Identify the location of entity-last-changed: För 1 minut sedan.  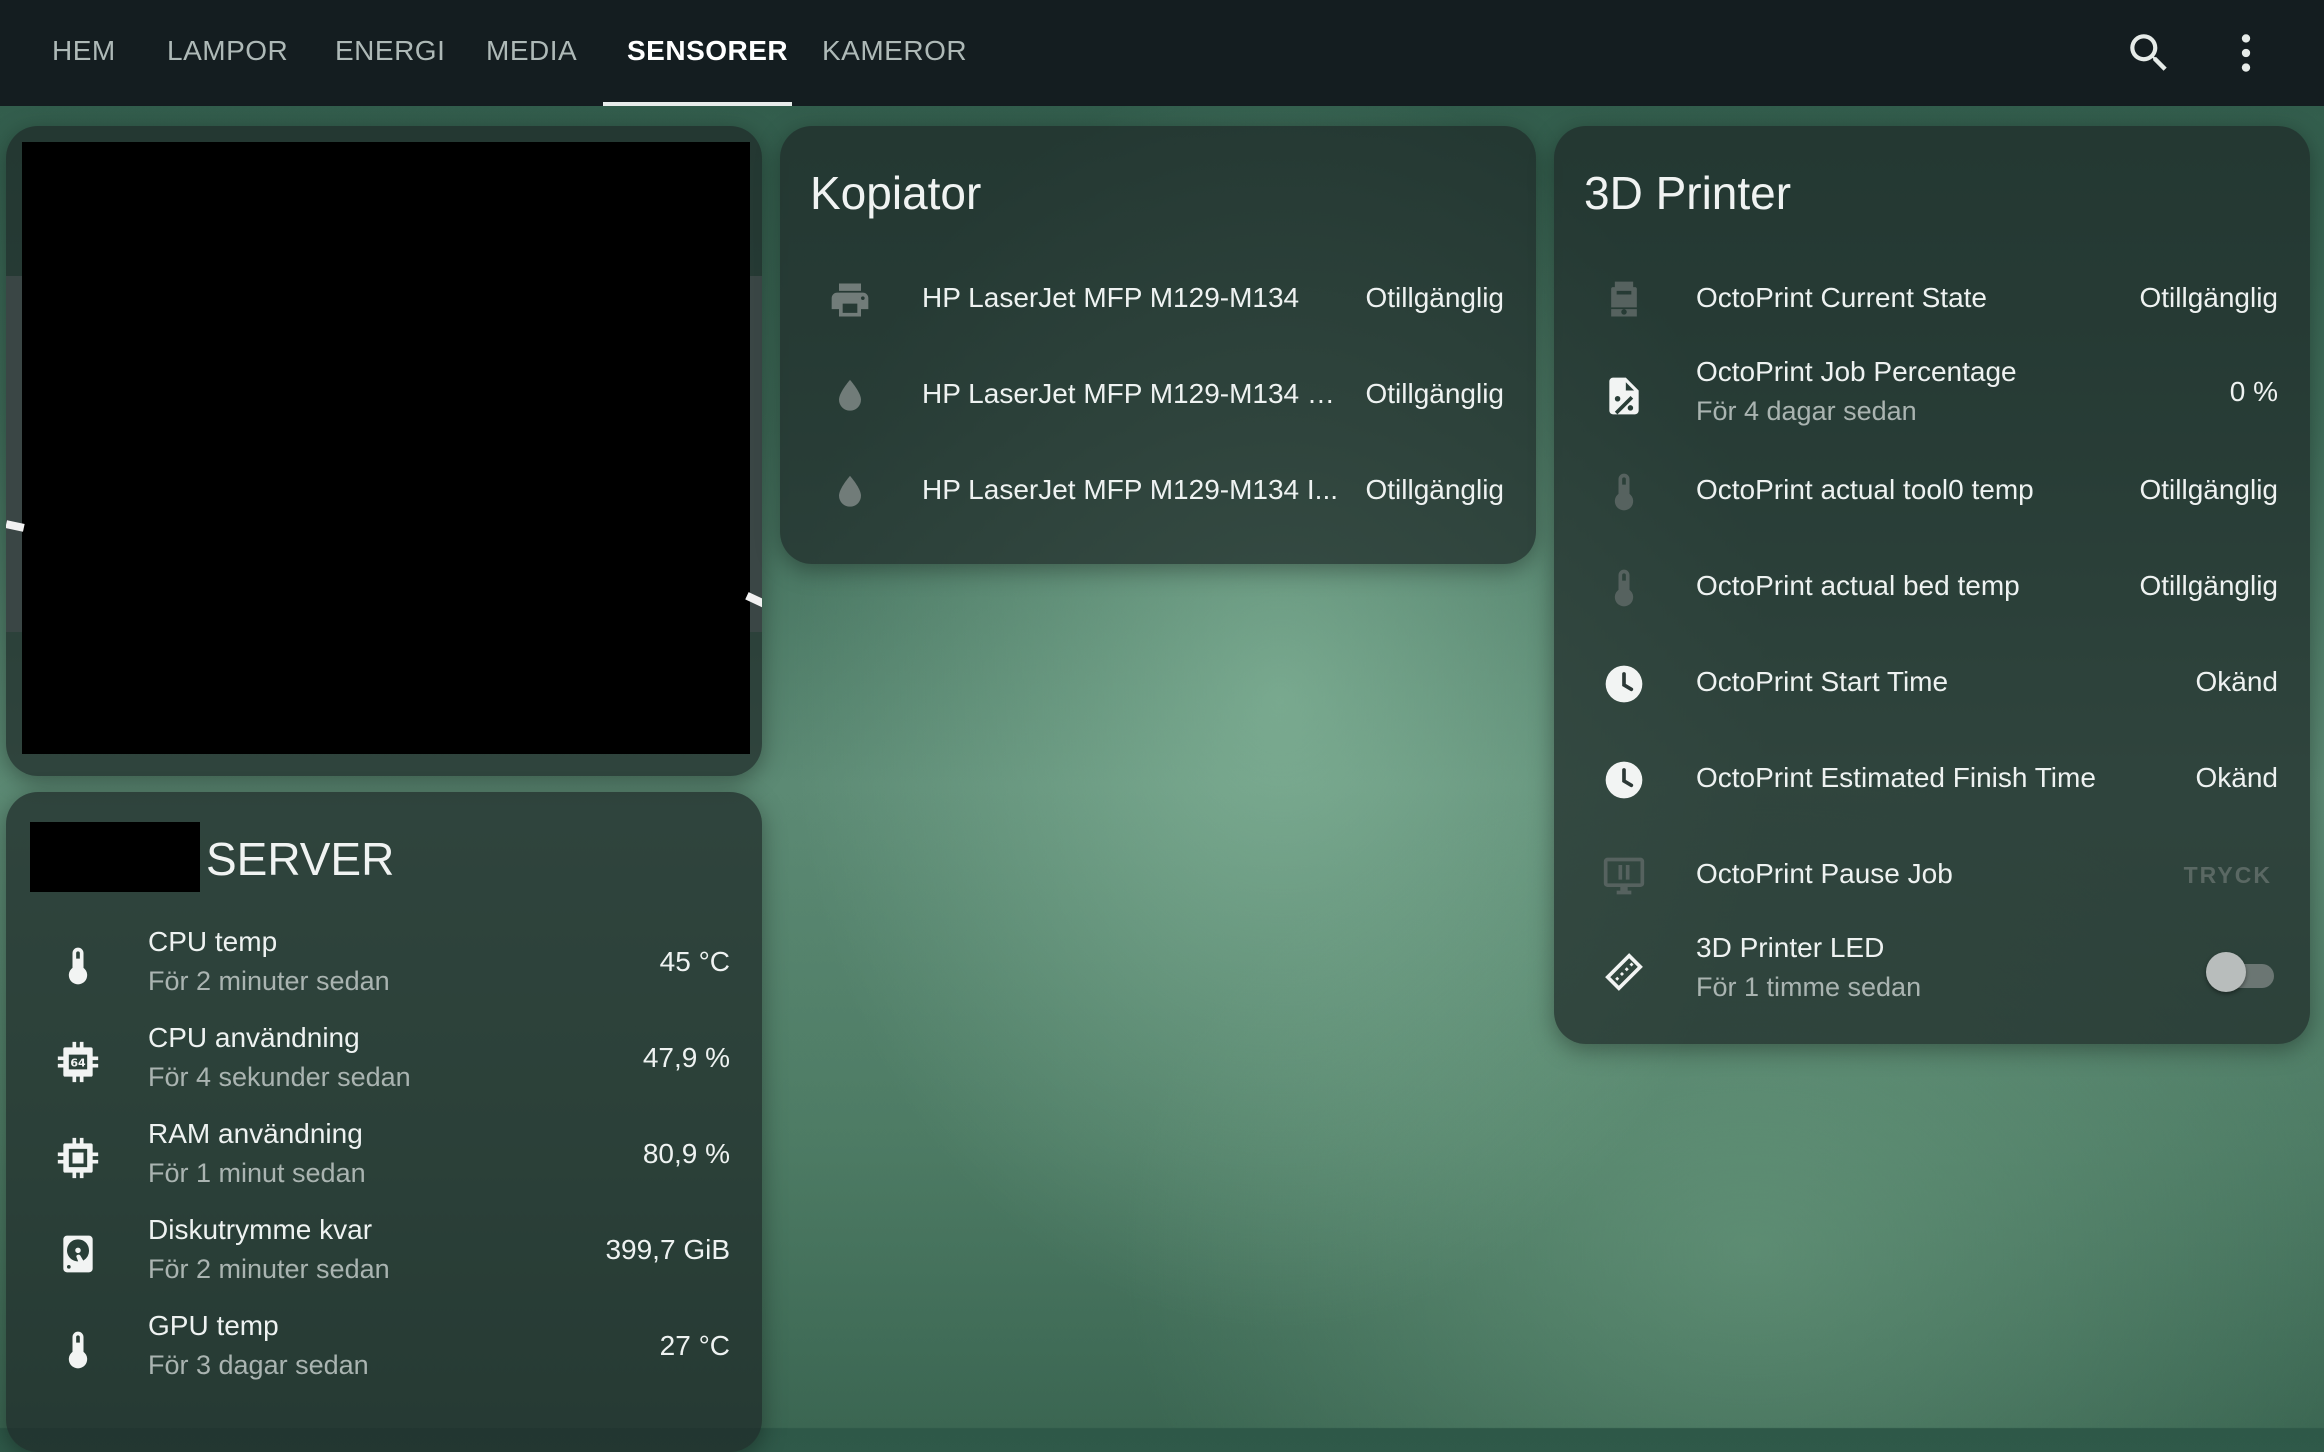
(257, 1173).